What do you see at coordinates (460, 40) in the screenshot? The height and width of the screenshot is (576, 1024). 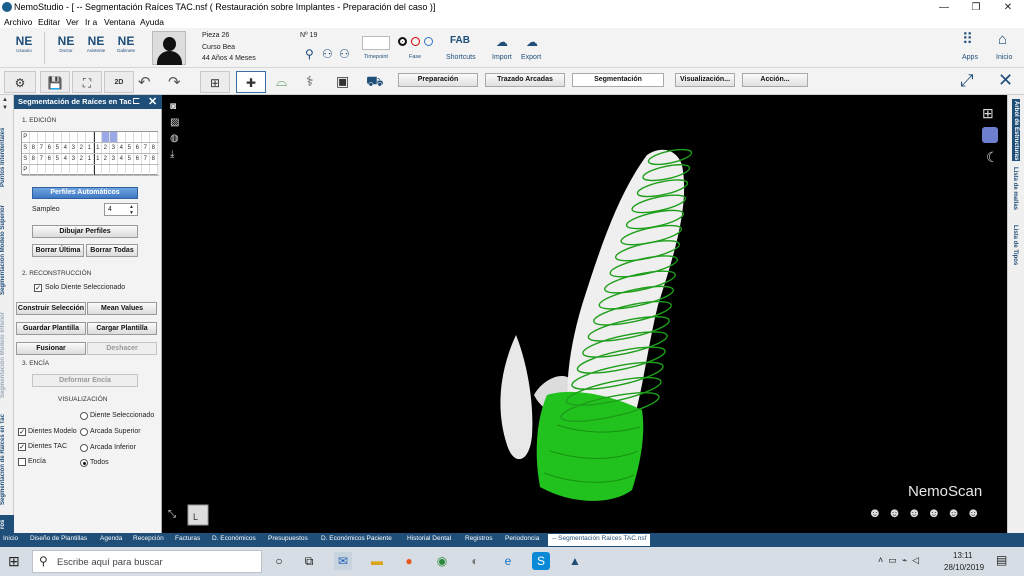 I see `fab-icon: FAB` at bounding box center [460, 40].